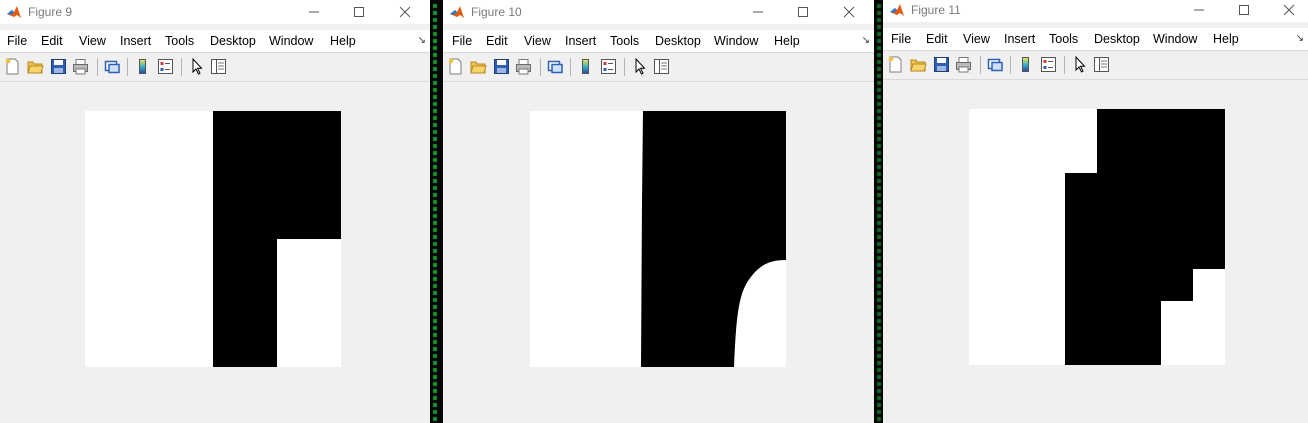 The image size is (1308, 423). What do you see at coordinates (496, 12) in the screenshot?
I see `window-title: Figure 10` at bounding box center [496, 12].